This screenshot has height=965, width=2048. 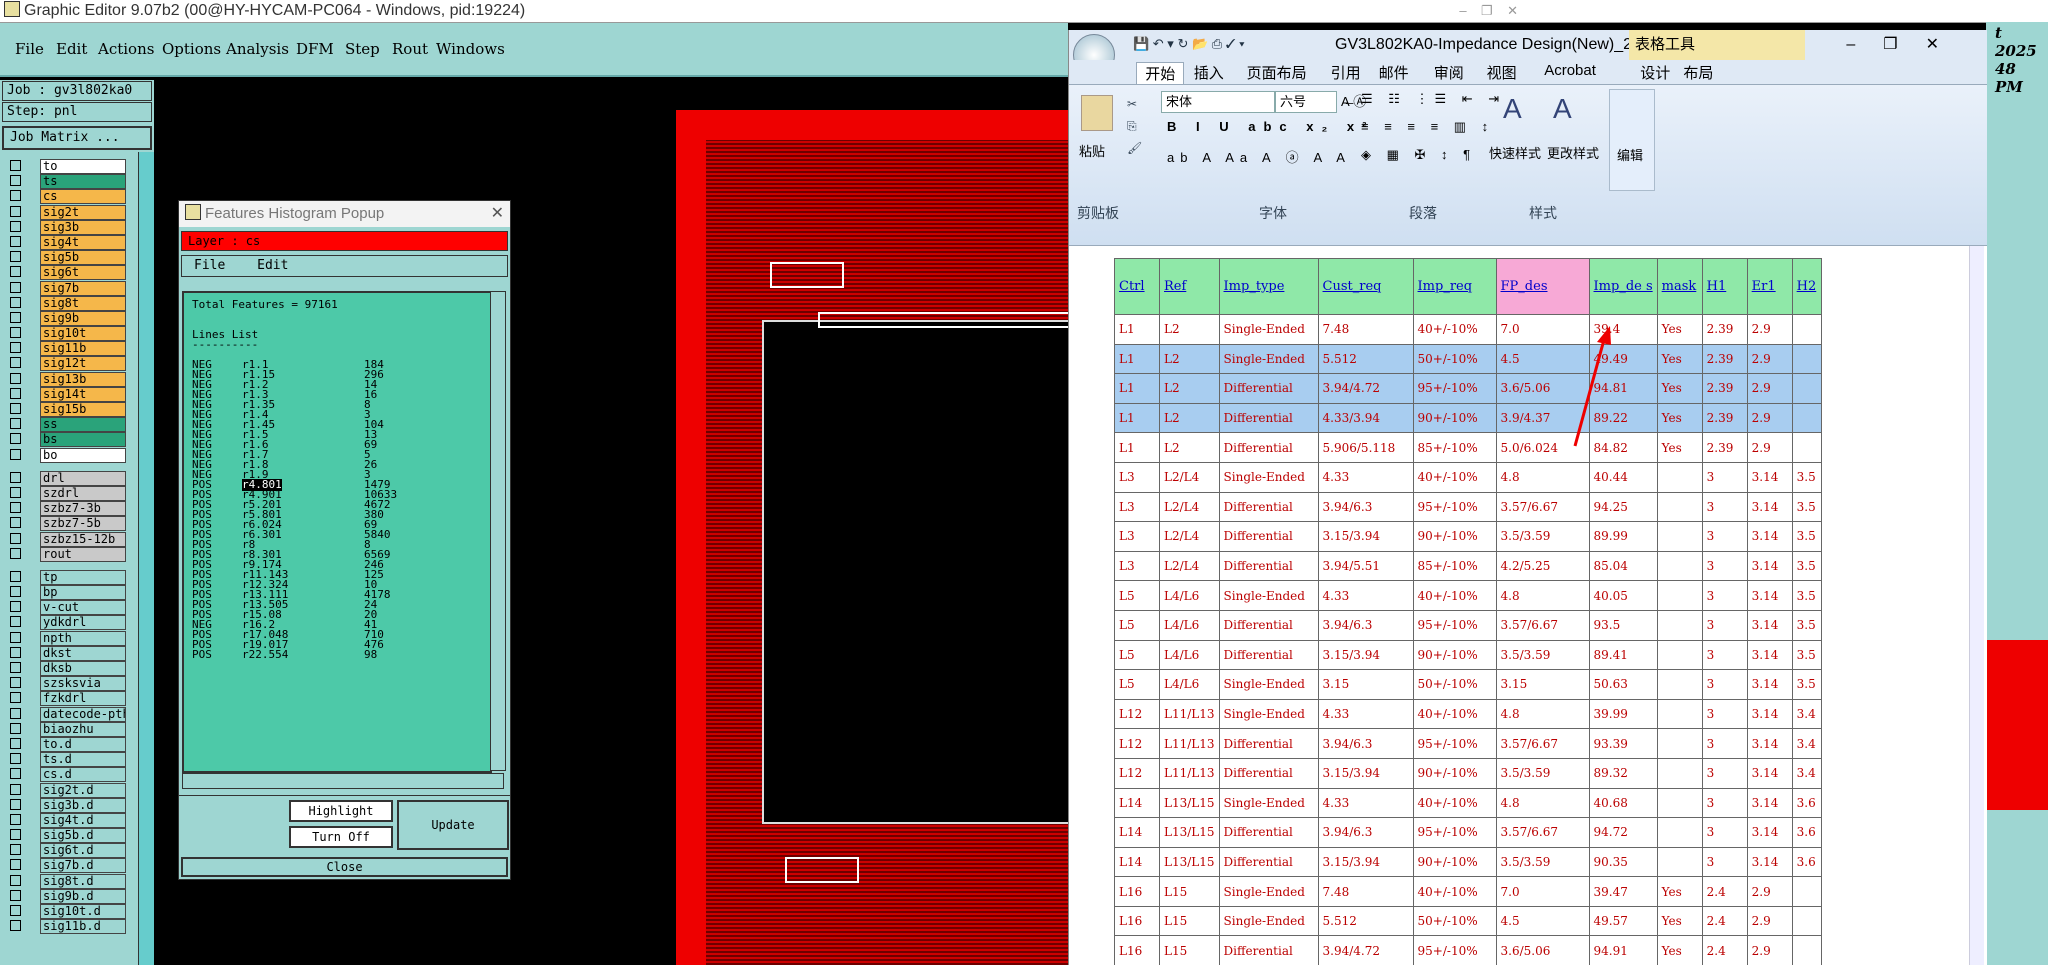 What do you see at coordinates (1433, 99) in the screenshot?
I see `paragraph-icons-row1: ☰ ☷ ⋮☰ ⇤ ⇥` at bounding box center [1433, 99].